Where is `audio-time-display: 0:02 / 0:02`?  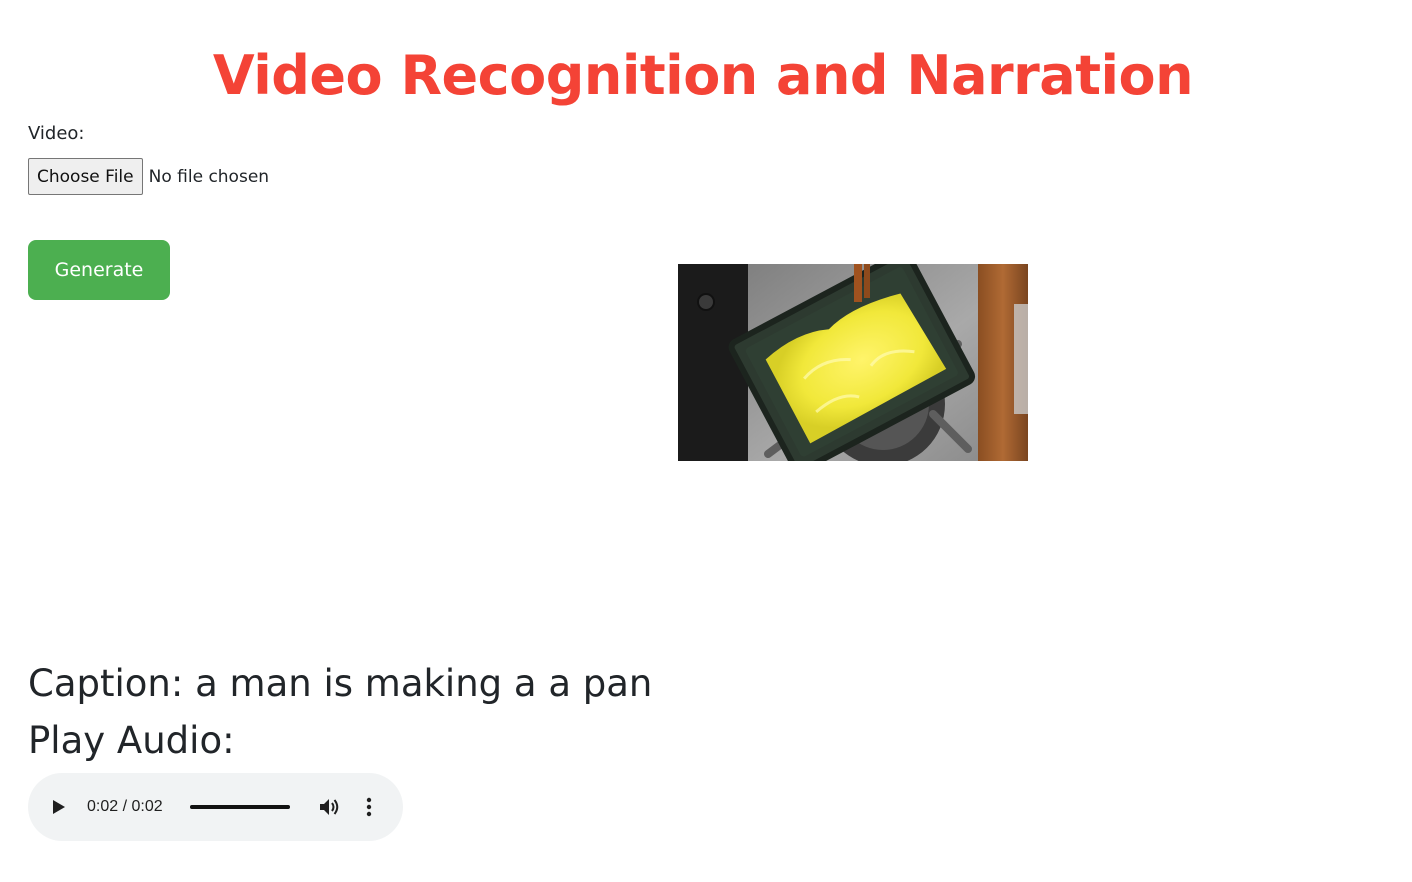
audio-time-display: 0:02 / 0:02 is located at coordinates (125, 806).